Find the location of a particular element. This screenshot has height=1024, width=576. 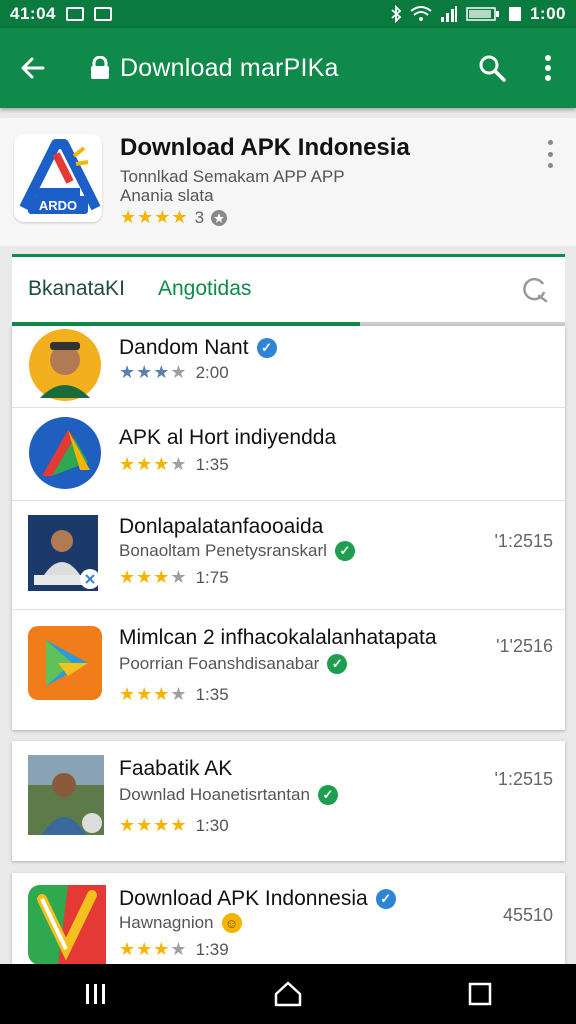

emoji-icon: ☺ is located at coordinates (231, 923).